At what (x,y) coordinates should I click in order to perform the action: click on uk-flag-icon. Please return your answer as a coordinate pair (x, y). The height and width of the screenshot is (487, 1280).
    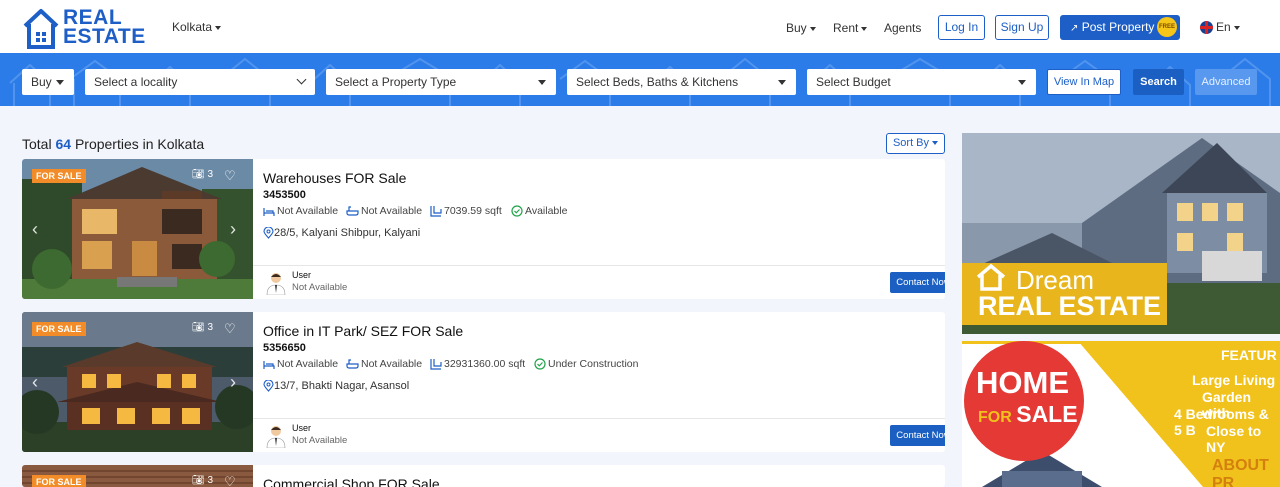
    Looking at the image, I should click on (1206, 28).